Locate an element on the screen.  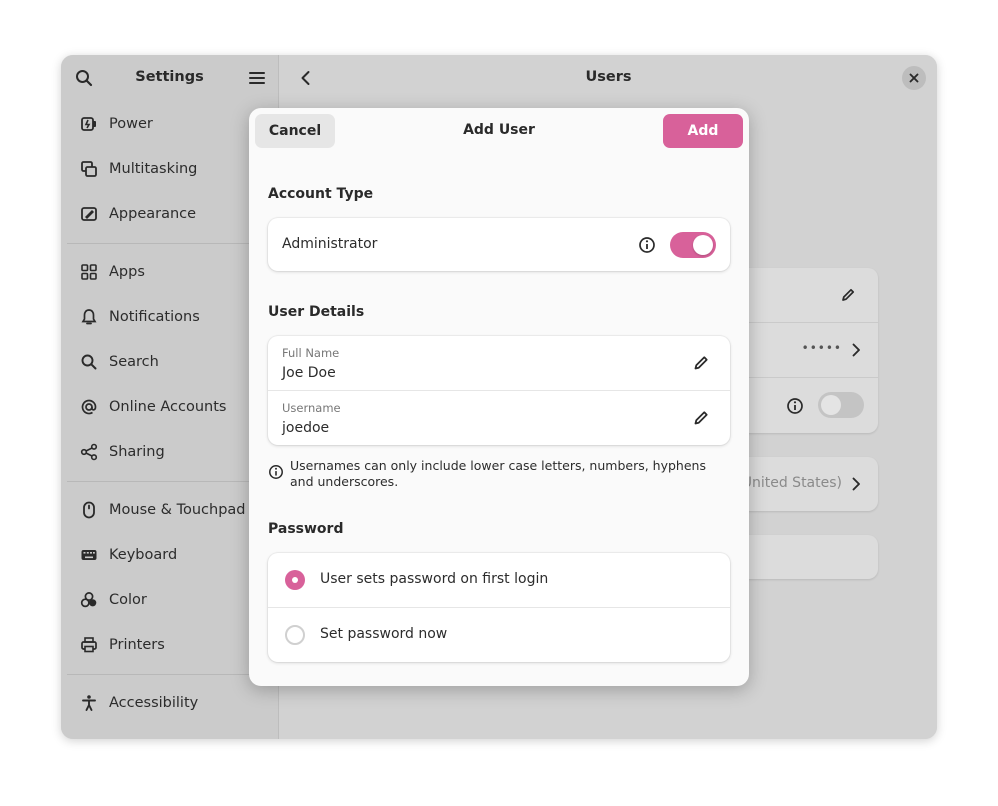
sidebar-item-label: Accessibility is located at coordinates (154, 703).